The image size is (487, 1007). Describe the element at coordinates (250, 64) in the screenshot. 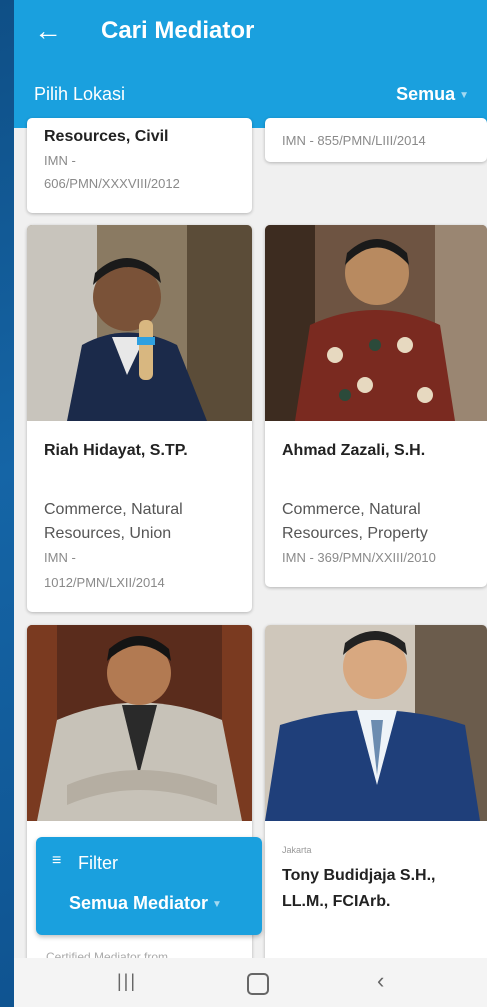

I see `app-bar: ← Cari Mediator Pilih Lokasi Semua ▼` at that location.